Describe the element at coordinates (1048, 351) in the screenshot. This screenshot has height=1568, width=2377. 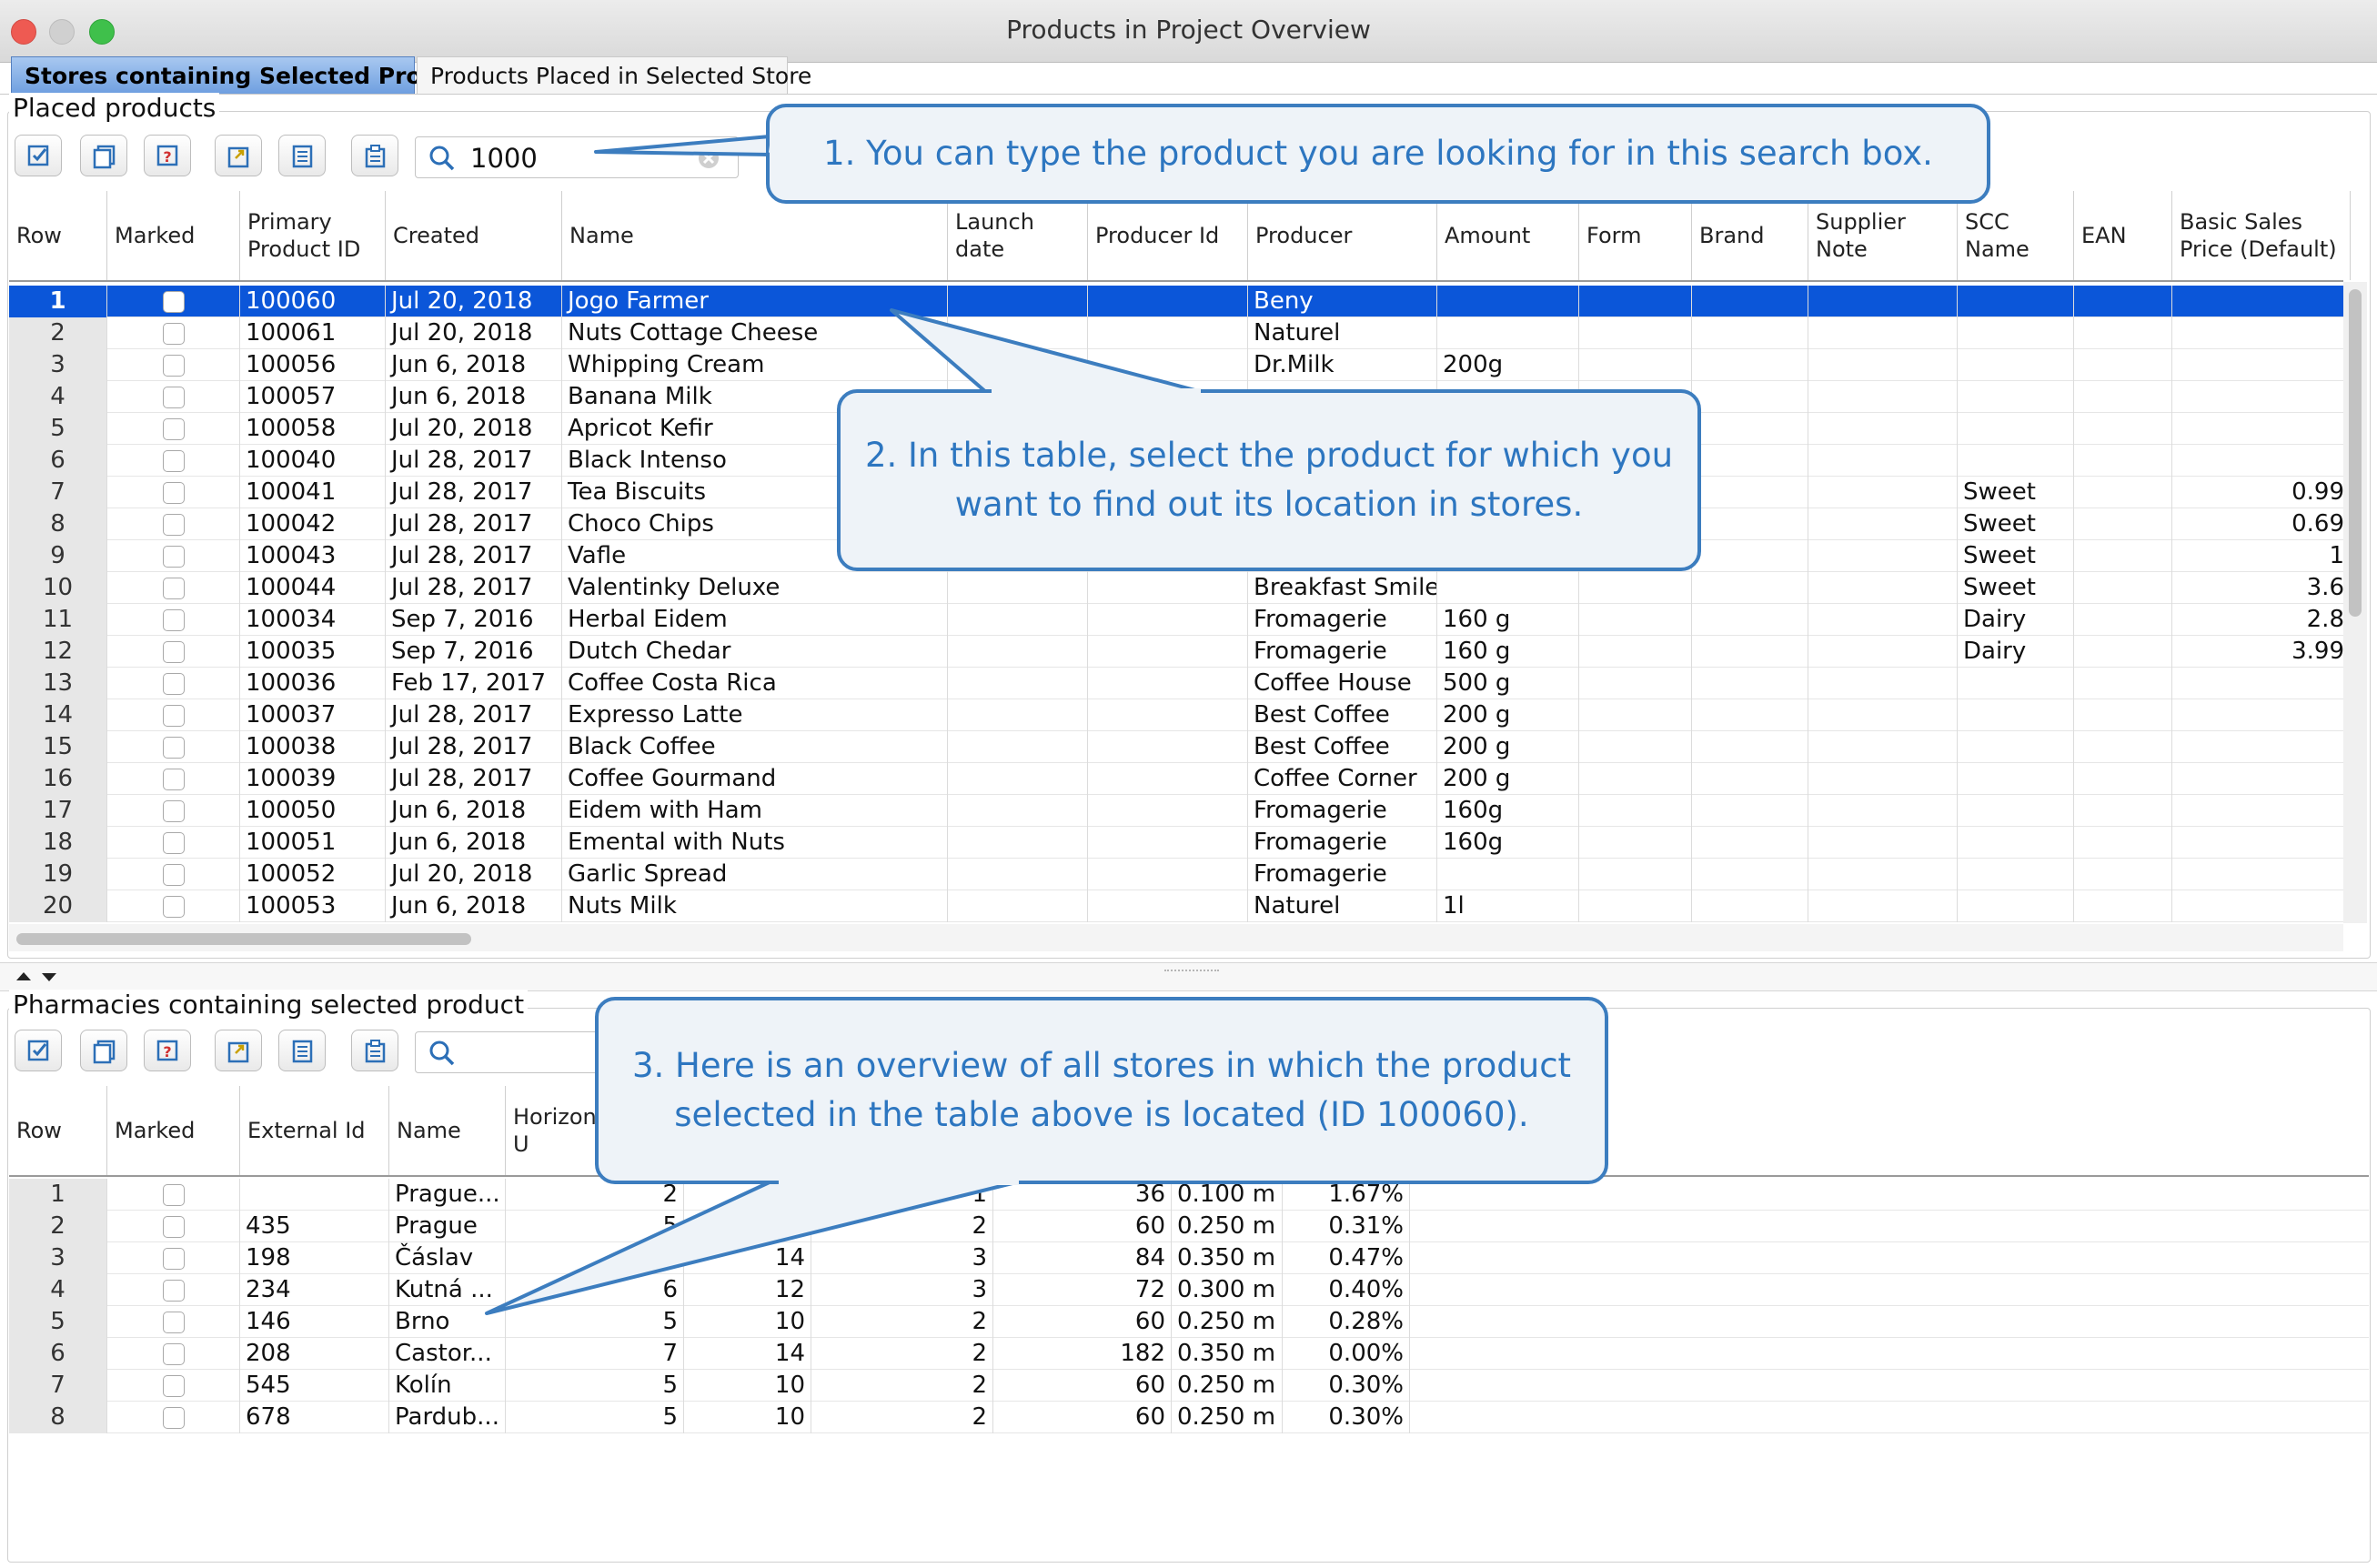
I see `callout-2-pointer` at that location.